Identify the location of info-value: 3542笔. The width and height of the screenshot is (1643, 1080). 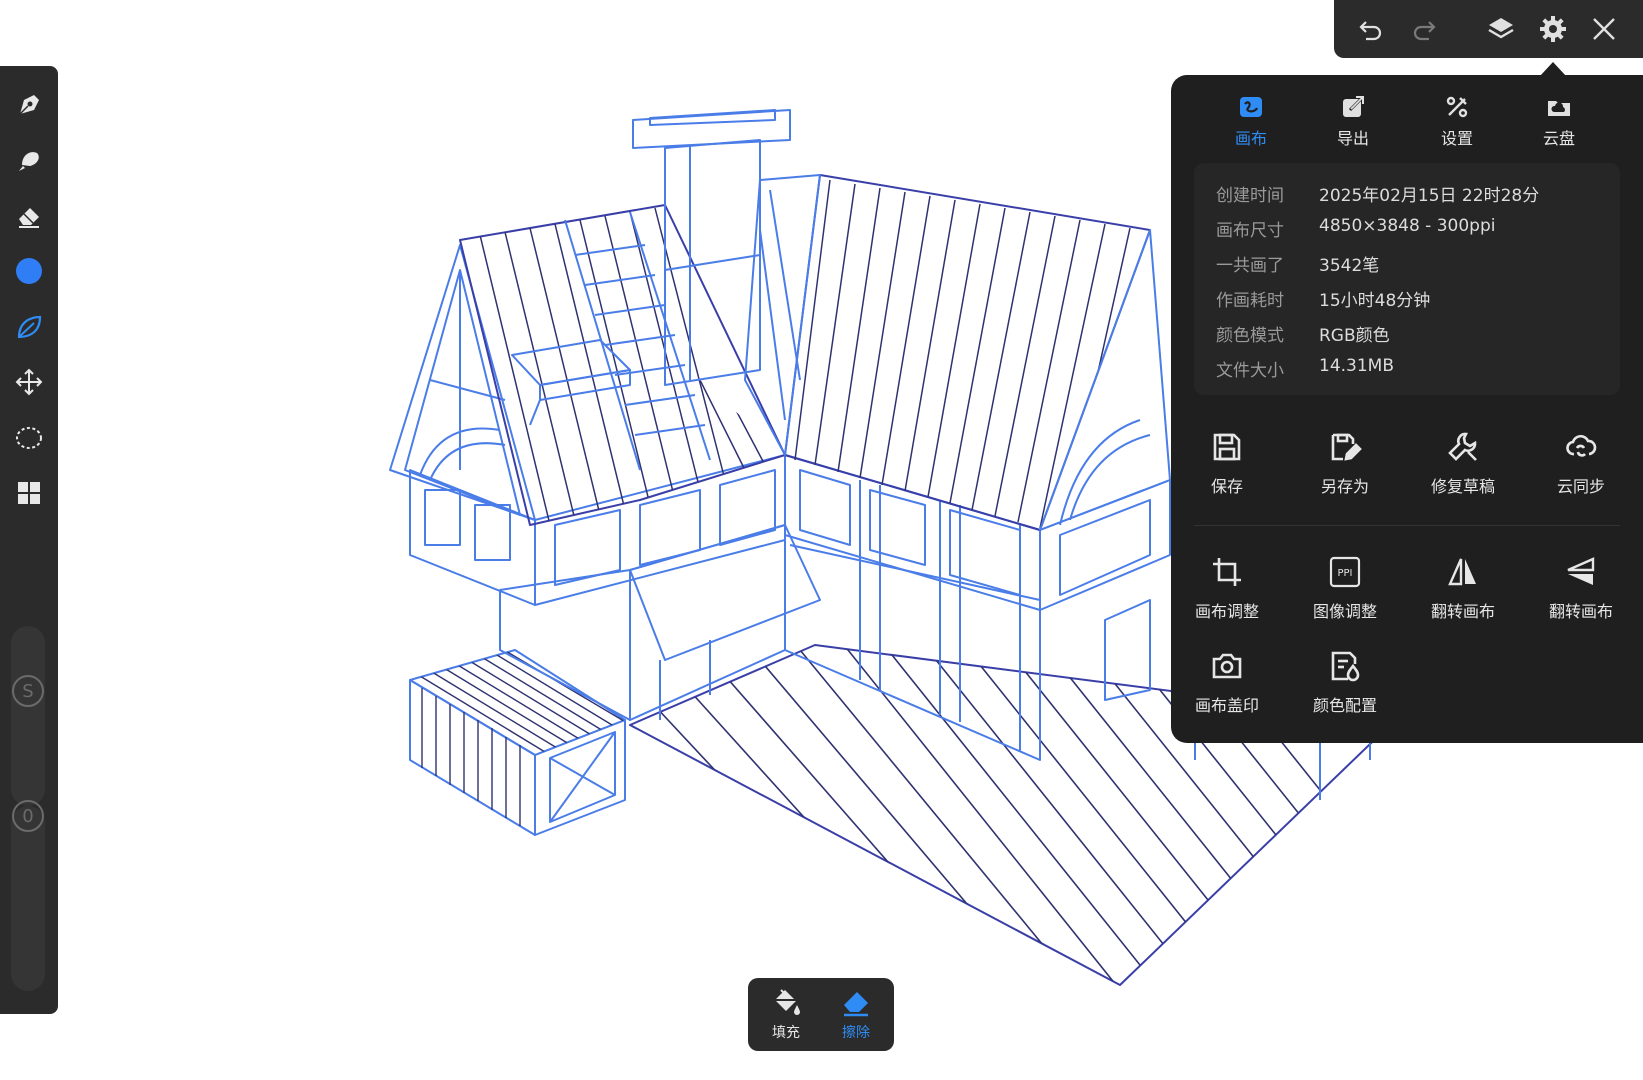
(1349, 266).